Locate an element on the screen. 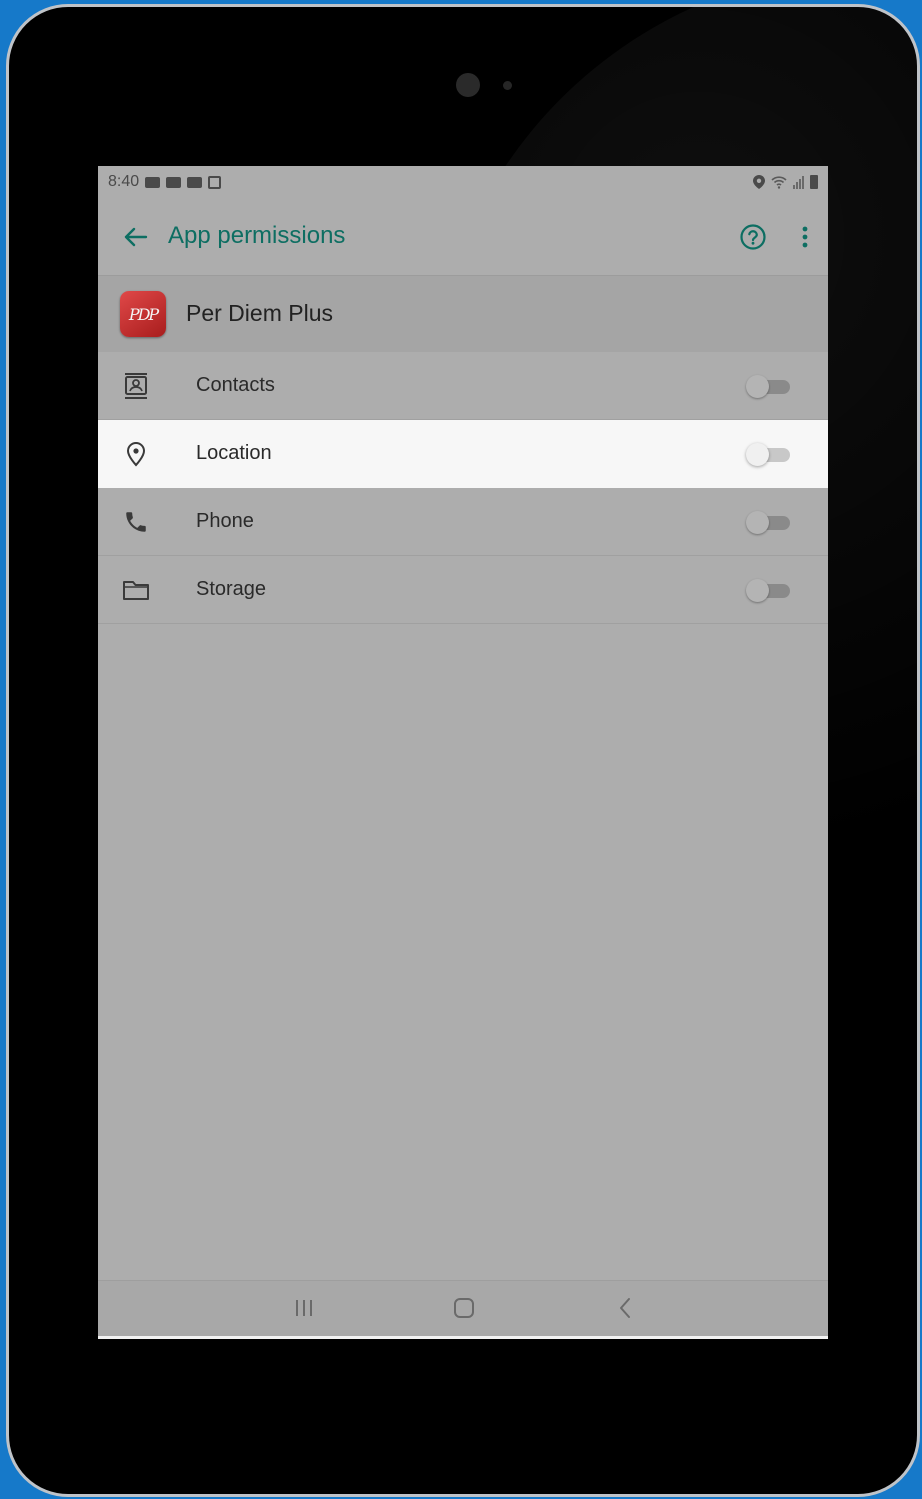 The height and width of the screenshot is (1499, 922). recents-icon is located at coordinates (304, 1308).